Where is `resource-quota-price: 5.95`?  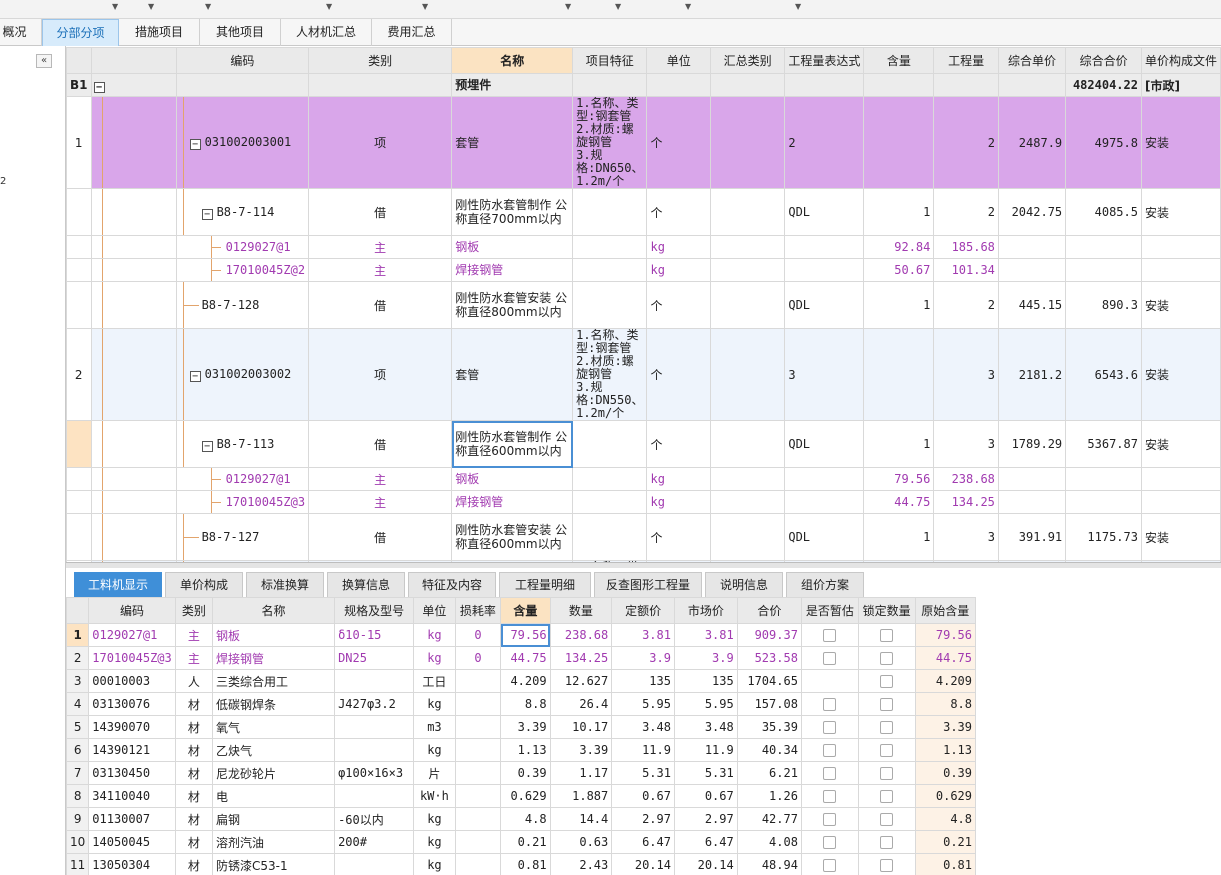
resource-quota-price: 5.95 is located at coordinates (643, 704).